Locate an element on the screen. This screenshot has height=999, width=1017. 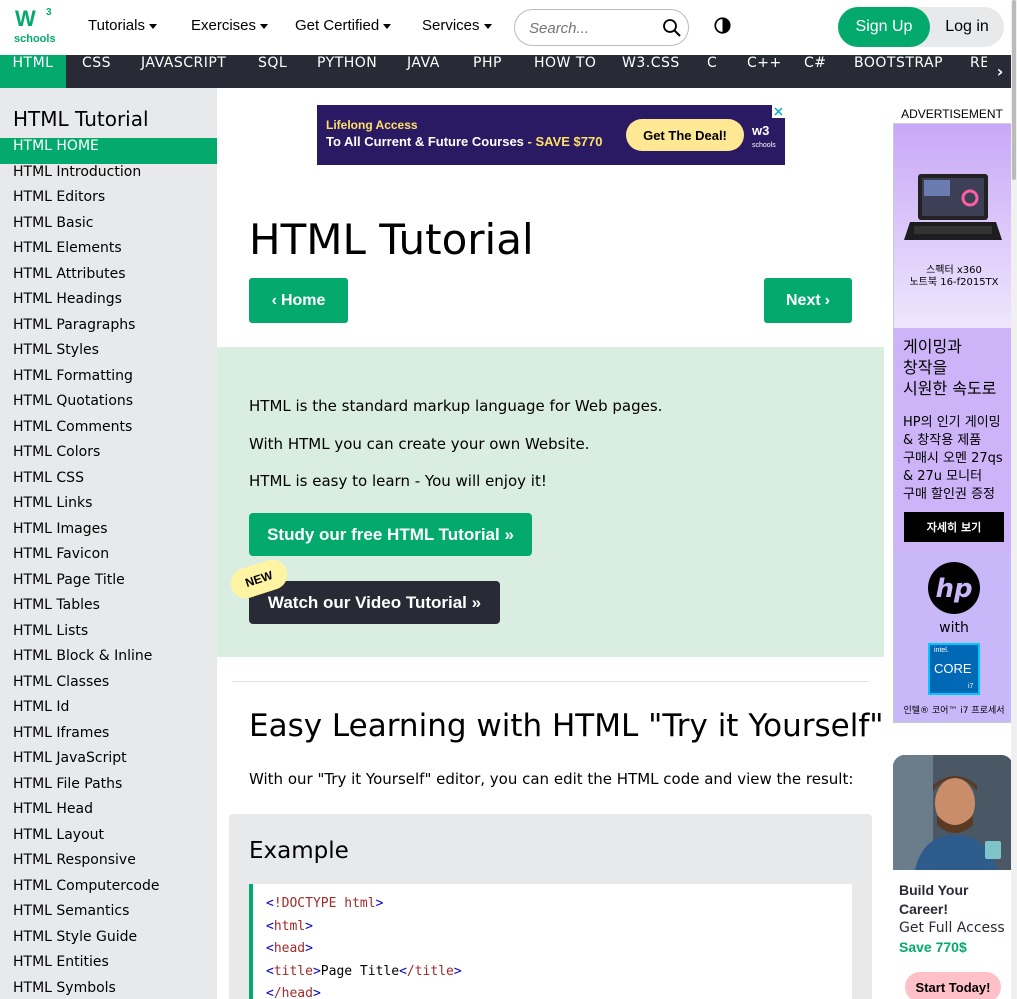
sidebar-item: HTML Semantics is located at coordinates (108, 916).